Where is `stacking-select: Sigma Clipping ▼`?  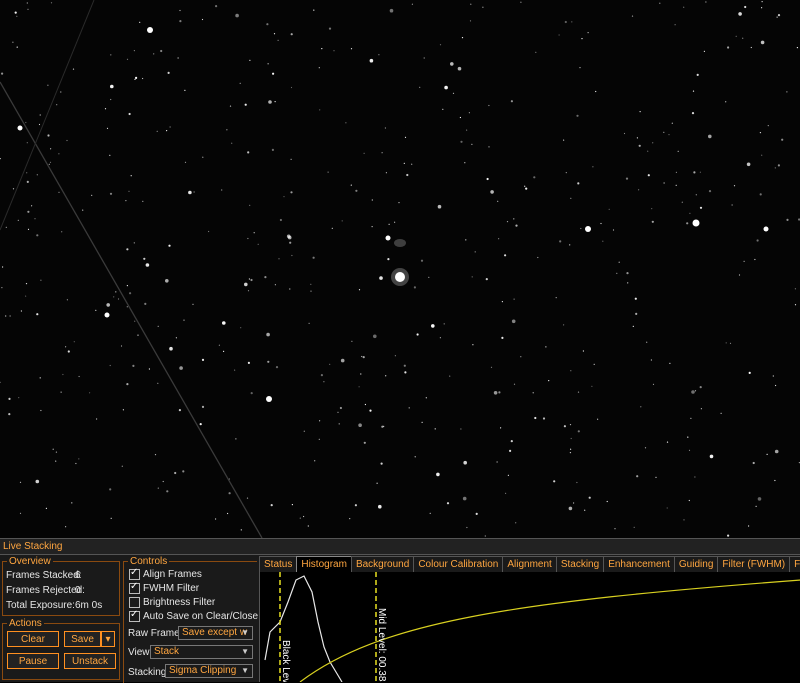 stacking-select: Sigma Clipping ▼ is located at coordinates (209, 671).